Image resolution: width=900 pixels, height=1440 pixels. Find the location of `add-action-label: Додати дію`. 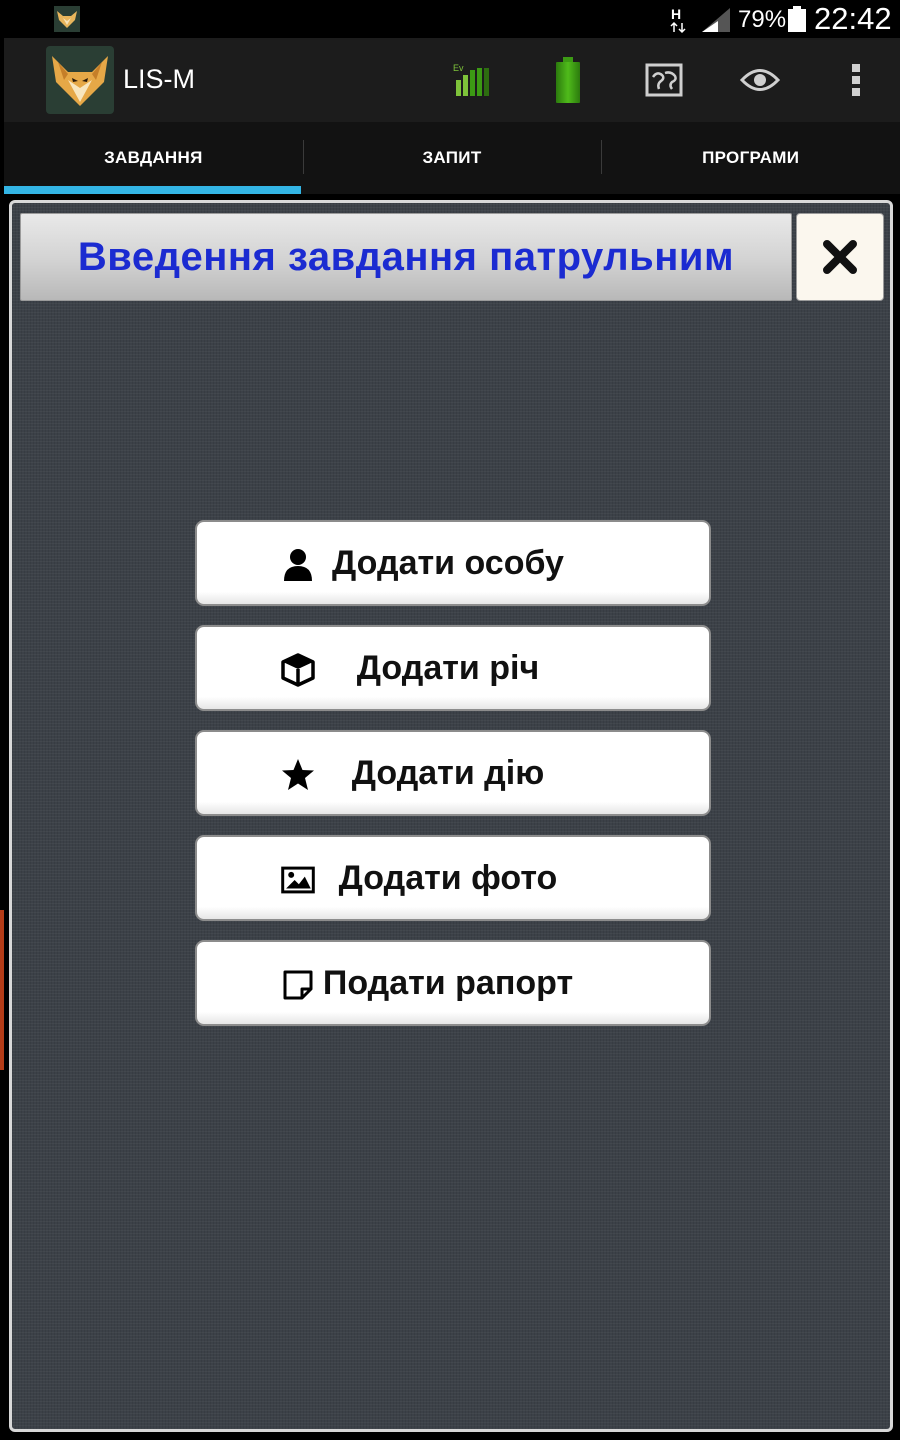

add-action-label: Додати дію is located at coordinates (448, 772).